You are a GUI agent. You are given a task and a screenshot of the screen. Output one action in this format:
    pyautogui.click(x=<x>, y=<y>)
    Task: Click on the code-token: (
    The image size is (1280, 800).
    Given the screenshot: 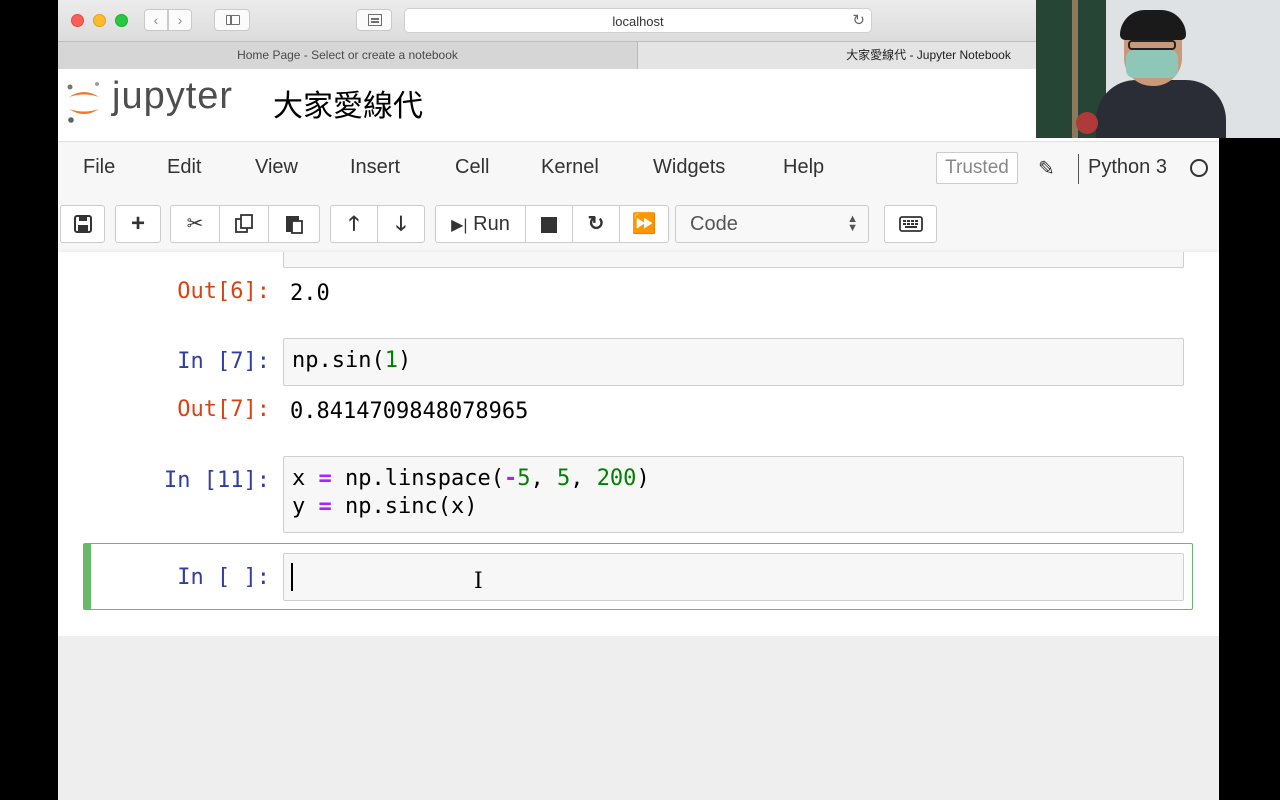 What is the action you would take?
    pyautogui.click(x=378, y=360)
    